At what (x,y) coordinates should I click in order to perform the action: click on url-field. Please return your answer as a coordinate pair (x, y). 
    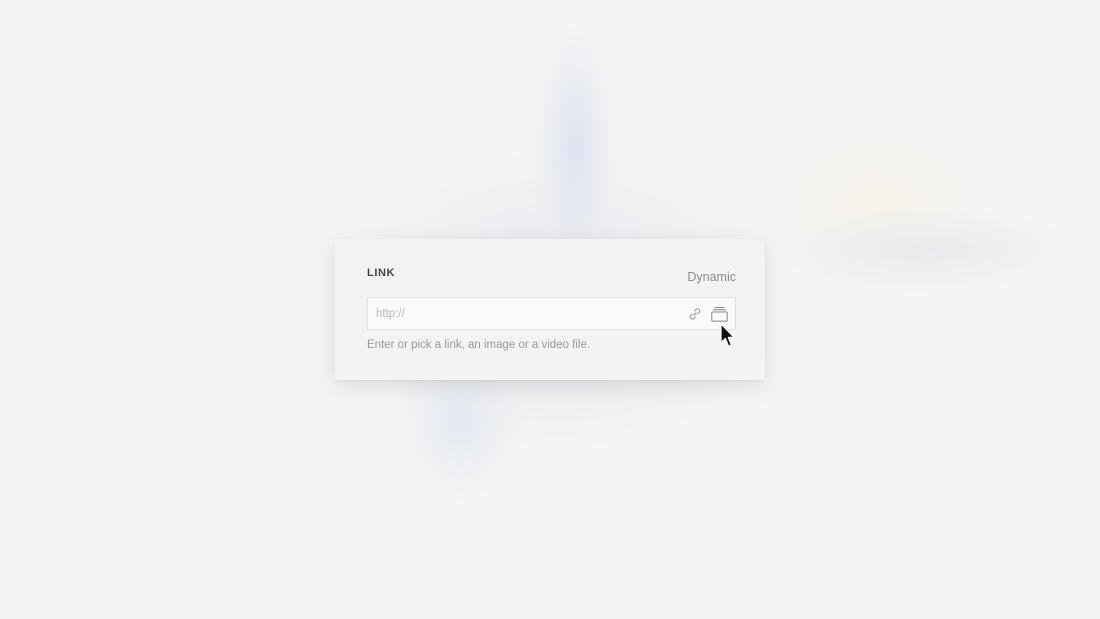
    Looking at the image, I should click on (551, 313).